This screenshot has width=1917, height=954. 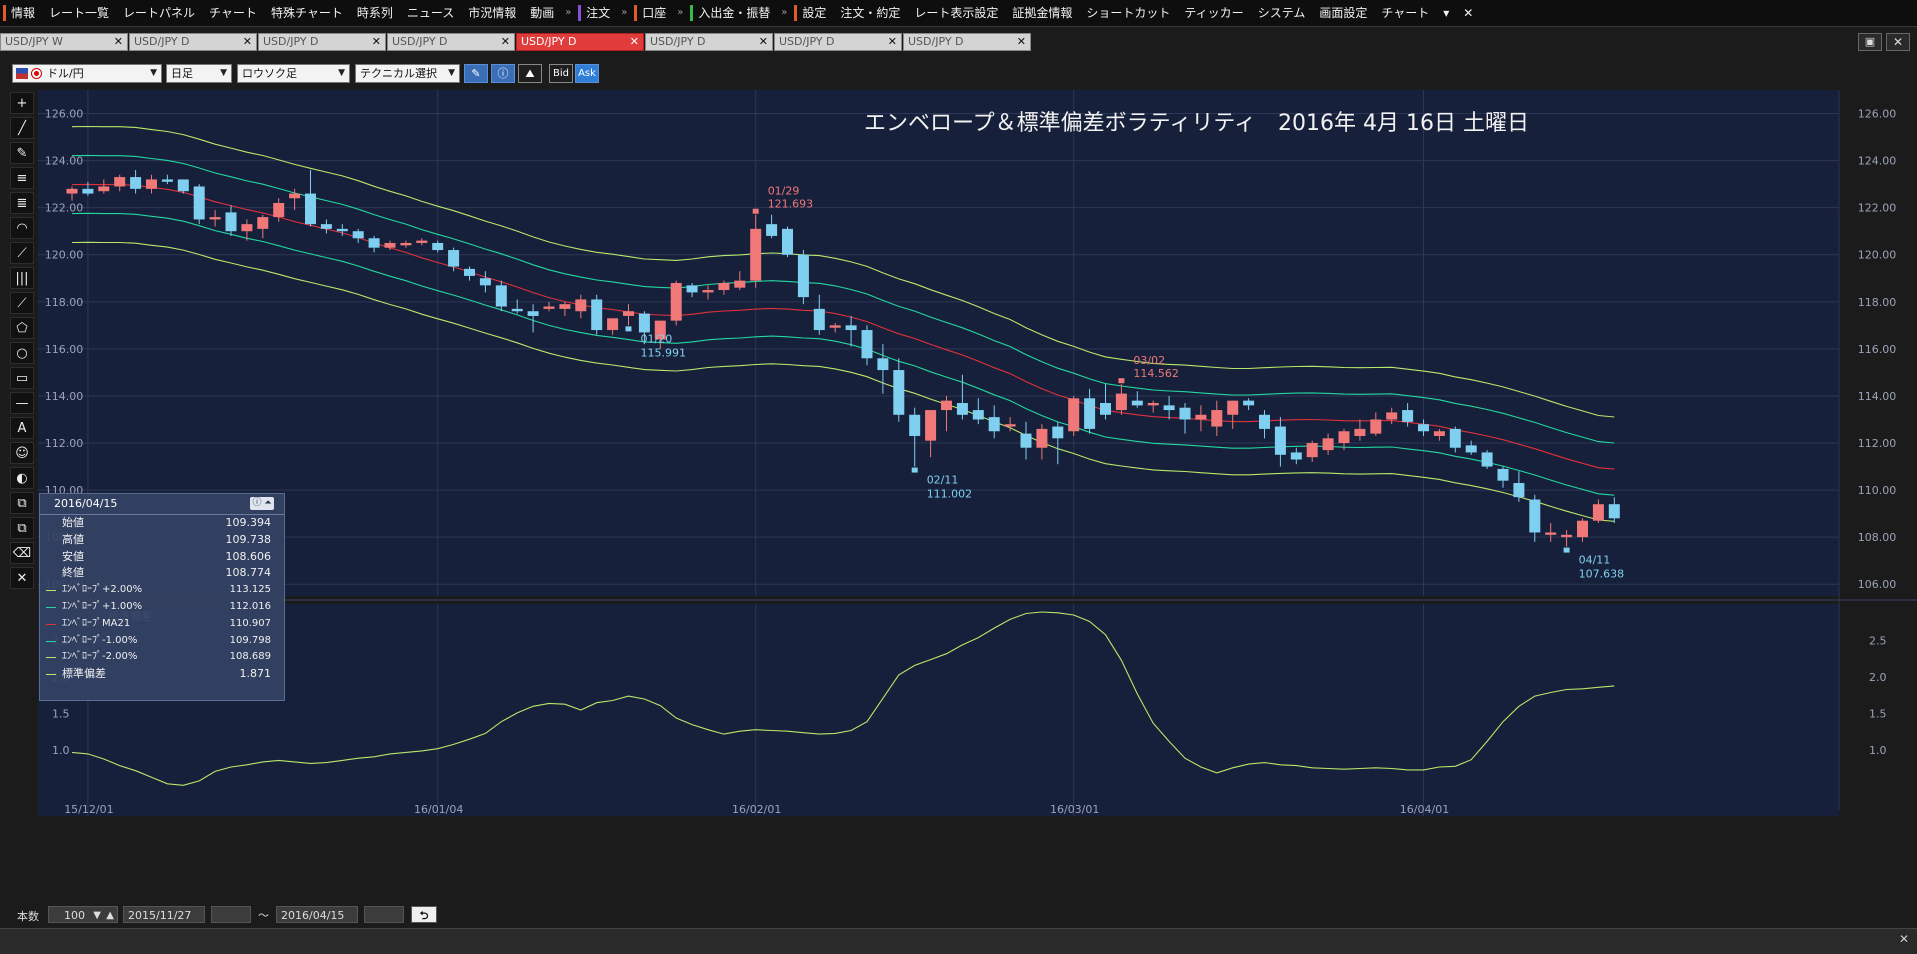 I want to click on menu-item: ティッカー, so click(x=1213, y=13).